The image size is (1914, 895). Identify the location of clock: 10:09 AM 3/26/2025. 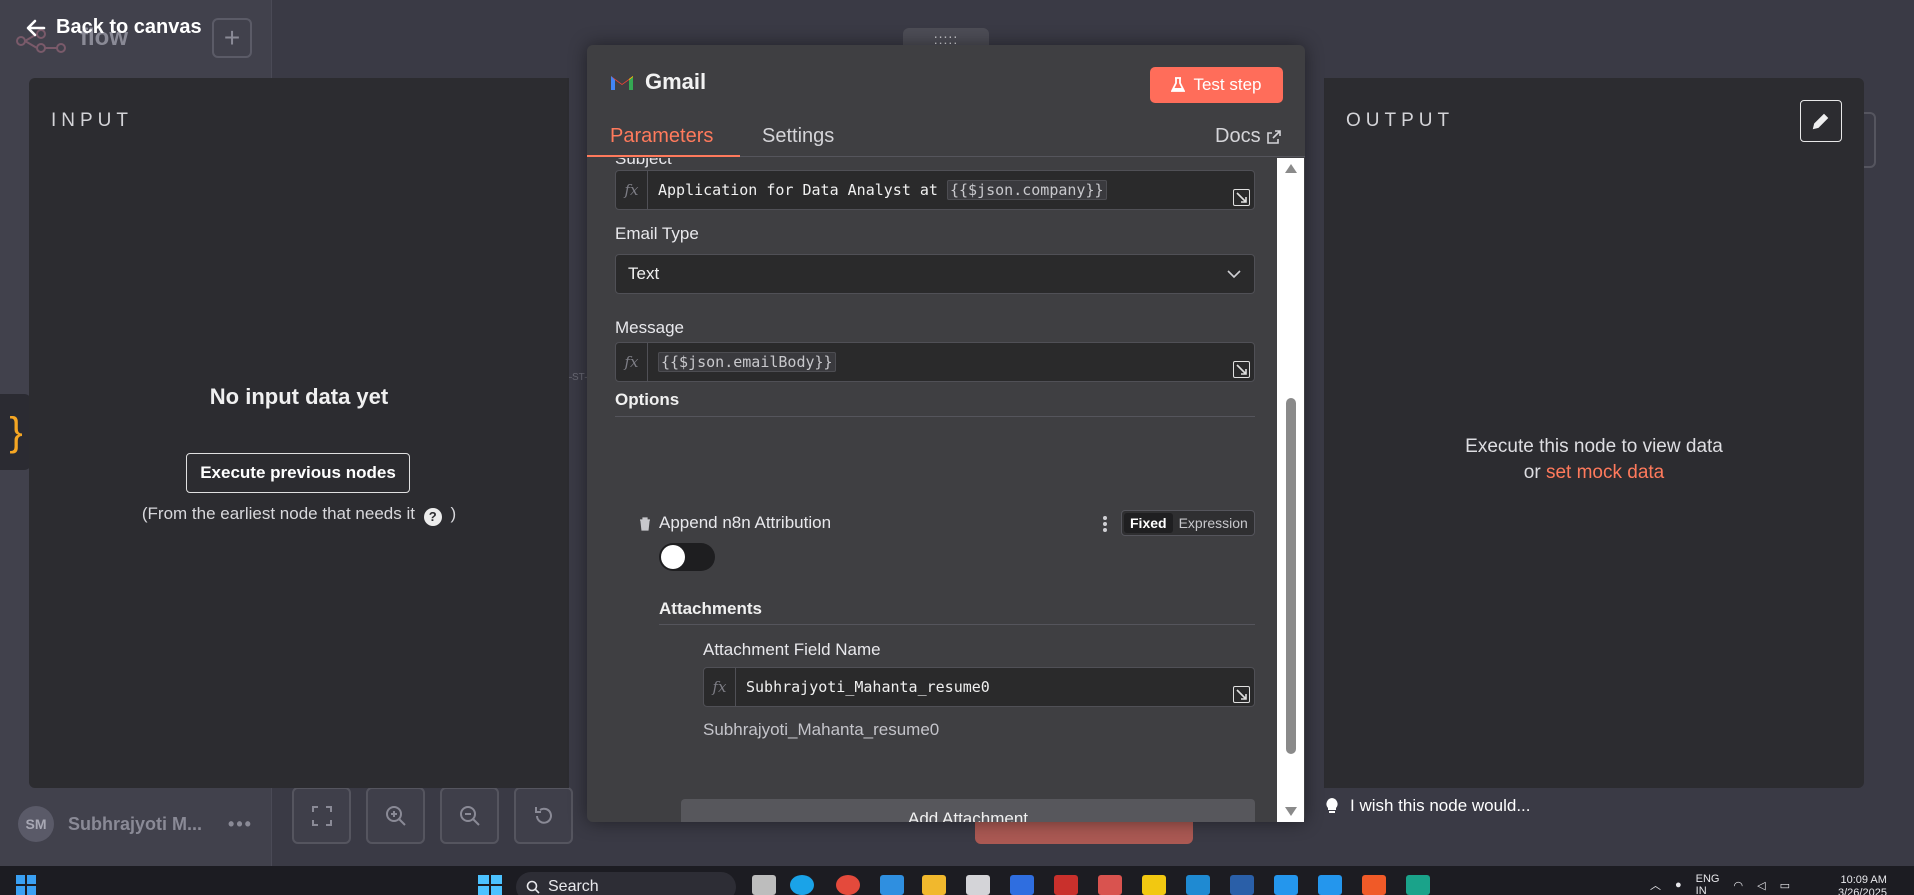
(1862, 884).